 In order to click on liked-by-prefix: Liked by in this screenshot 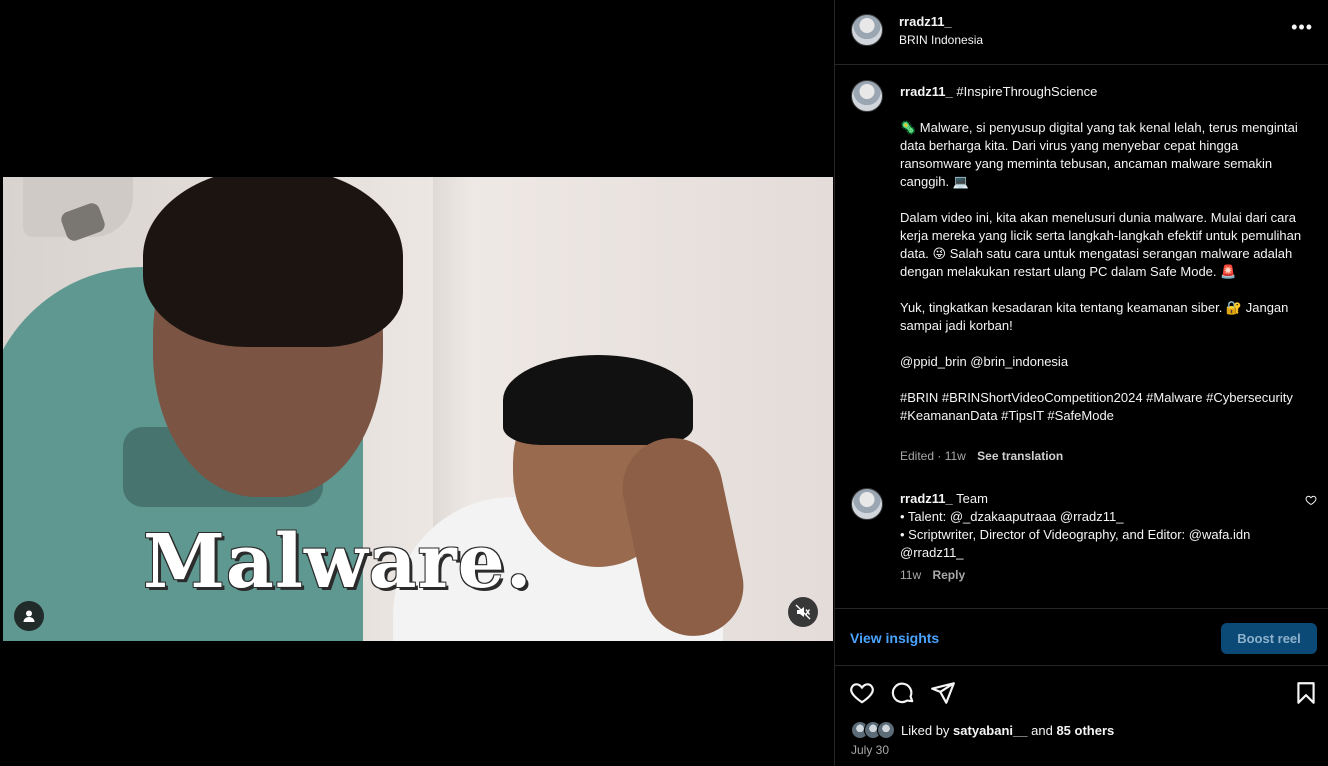, I will do `click(925, 730)`.